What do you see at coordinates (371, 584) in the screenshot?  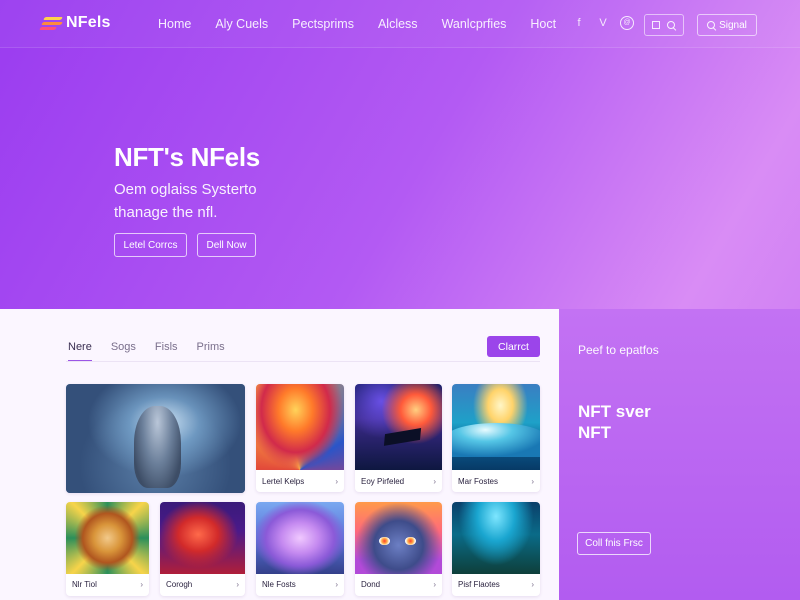 I see `nft-card-title: Dond` at bounding box center [371, 584].